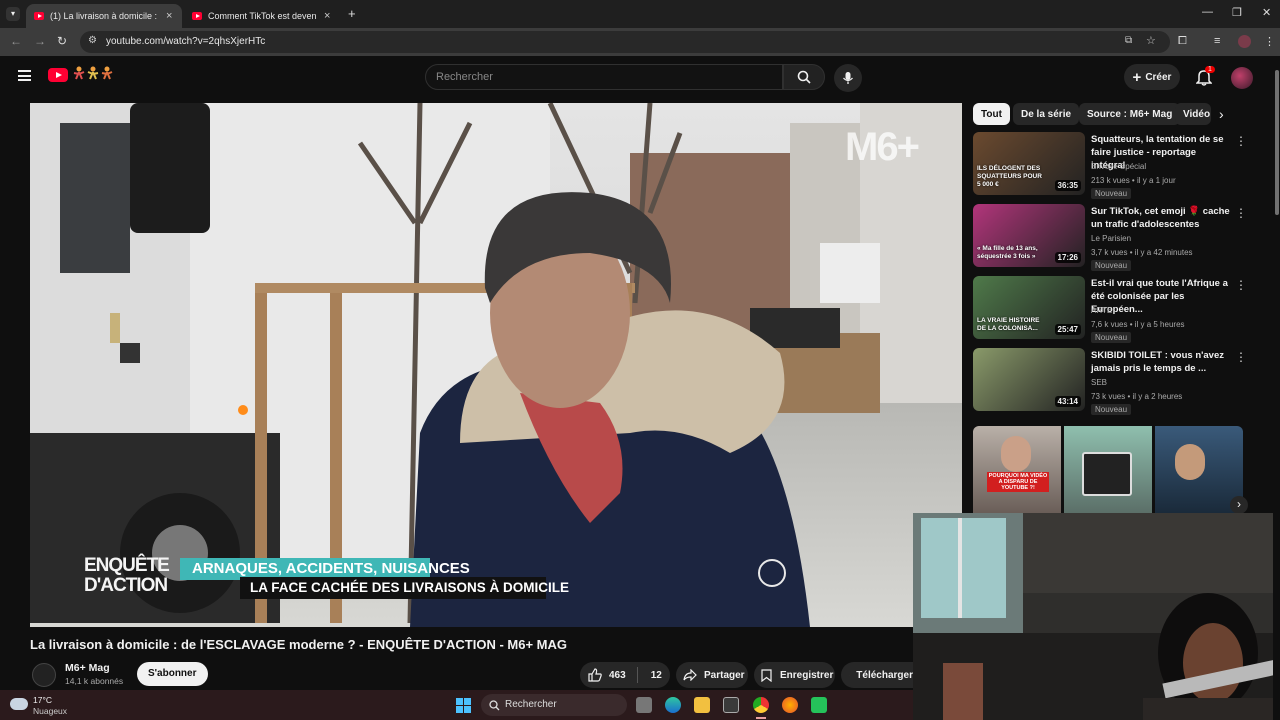 This screenshot has height=720, width=1280. Describe the element at coordinates (804, 77) in the screenshot. I see `search-button` at that location.